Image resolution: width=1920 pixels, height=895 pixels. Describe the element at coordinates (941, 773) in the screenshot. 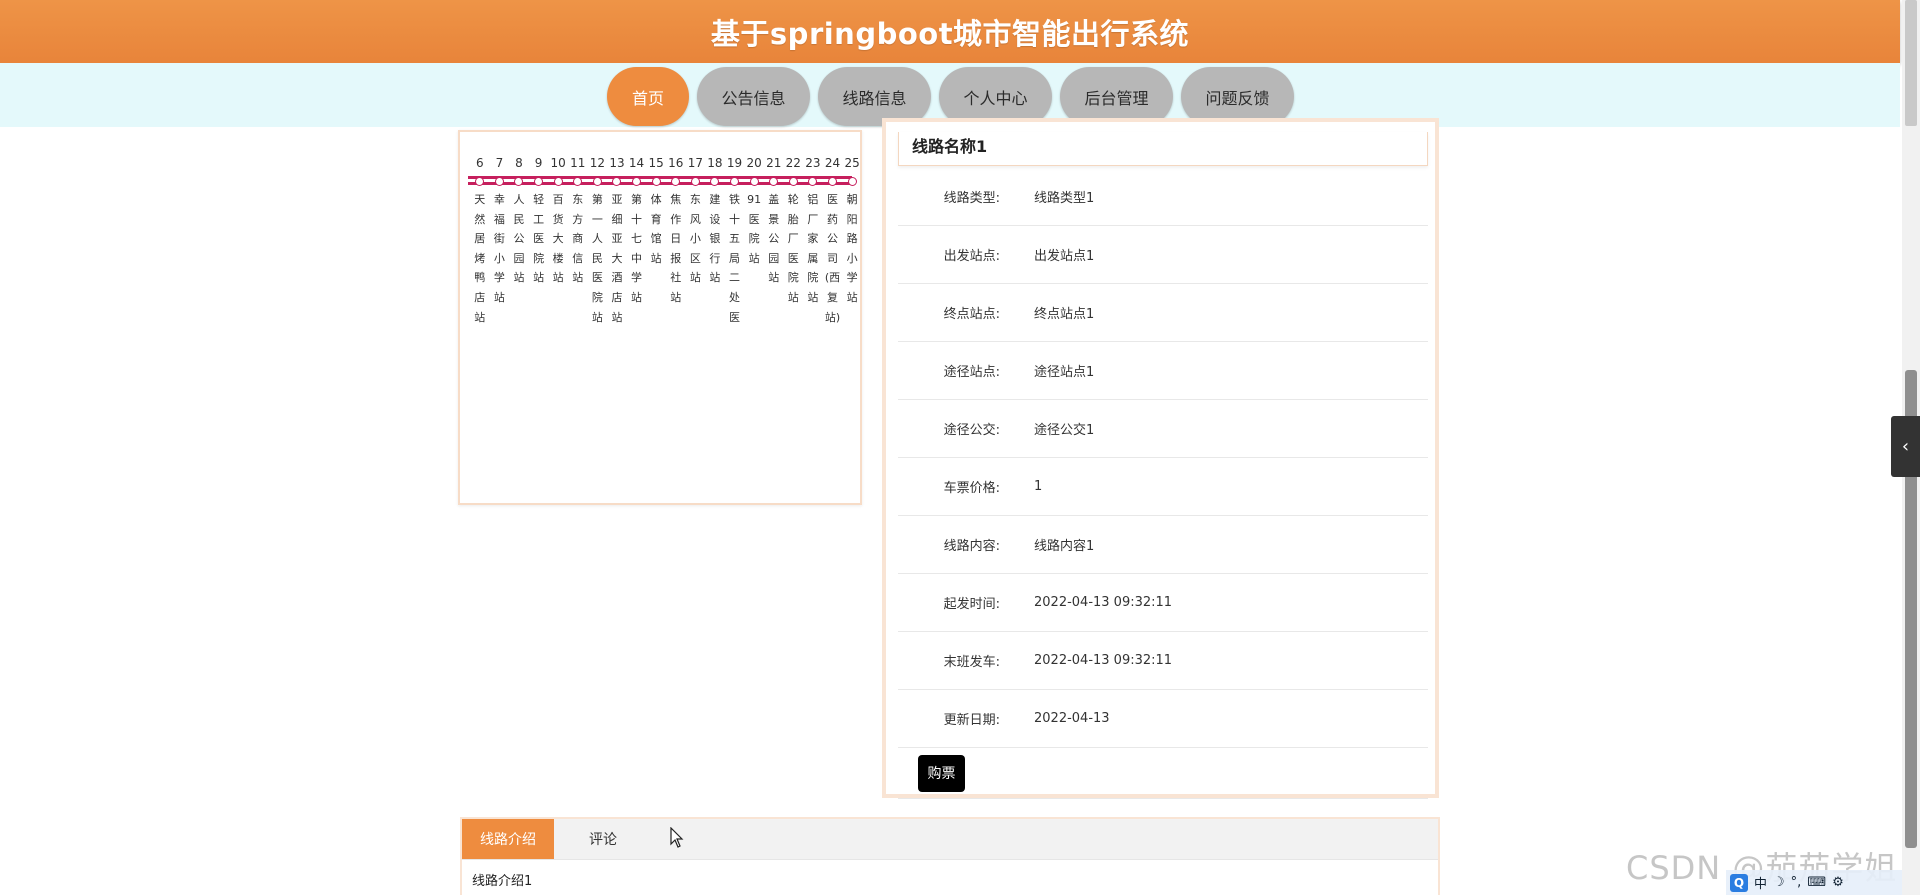

I see `buy-ticket-button: 购票` at that location.